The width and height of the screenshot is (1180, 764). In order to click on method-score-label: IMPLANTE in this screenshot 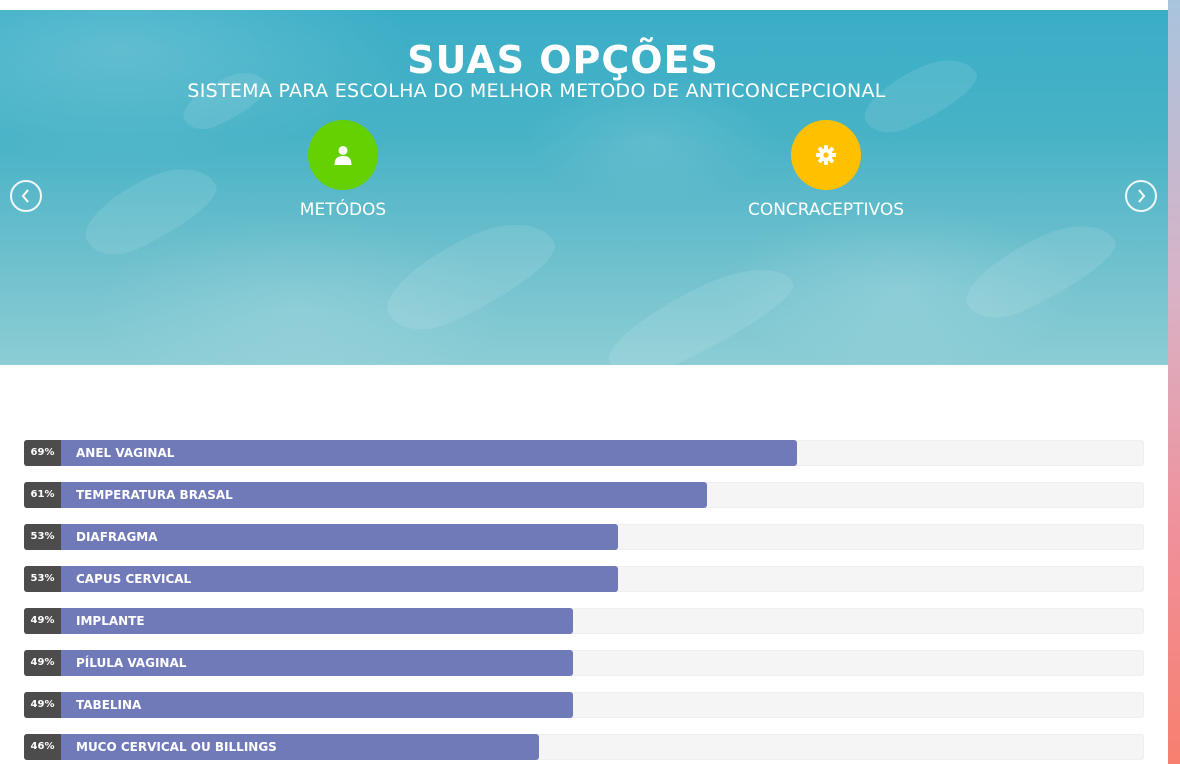, I will do `click(110, 621)`.